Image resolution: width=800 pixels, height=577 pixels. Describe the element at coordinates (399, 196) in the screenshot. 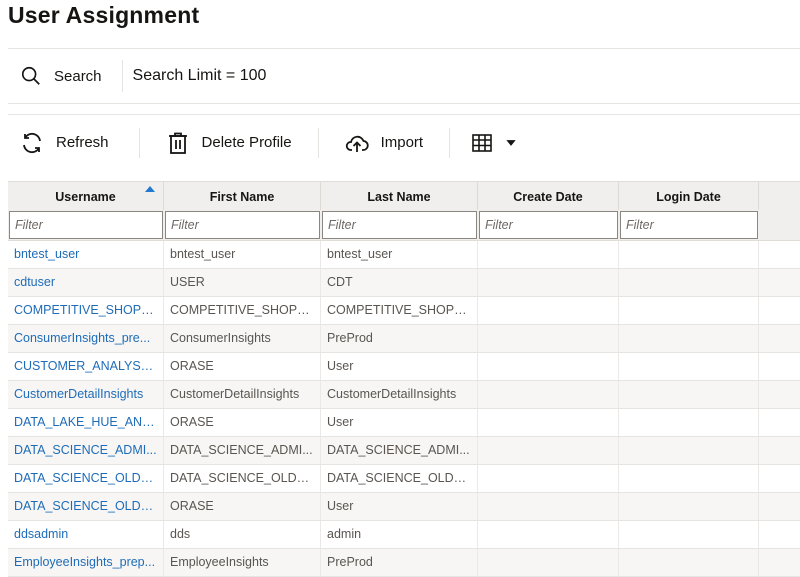

I see `column-header-last-name: Last Name` at that location.